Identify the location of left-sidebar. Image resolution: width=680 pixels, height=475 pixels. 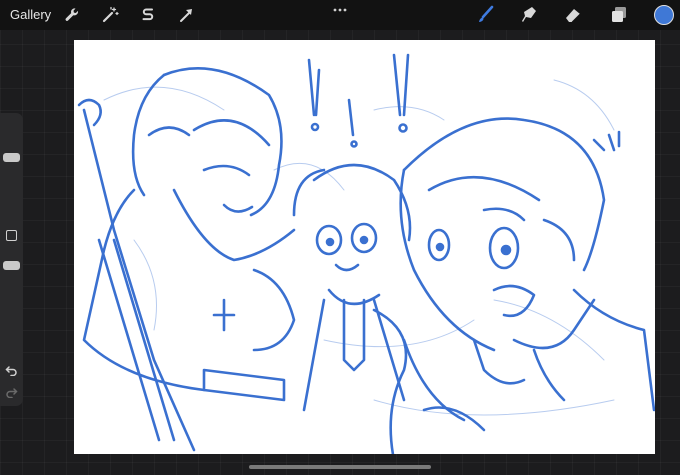
(11, 259).